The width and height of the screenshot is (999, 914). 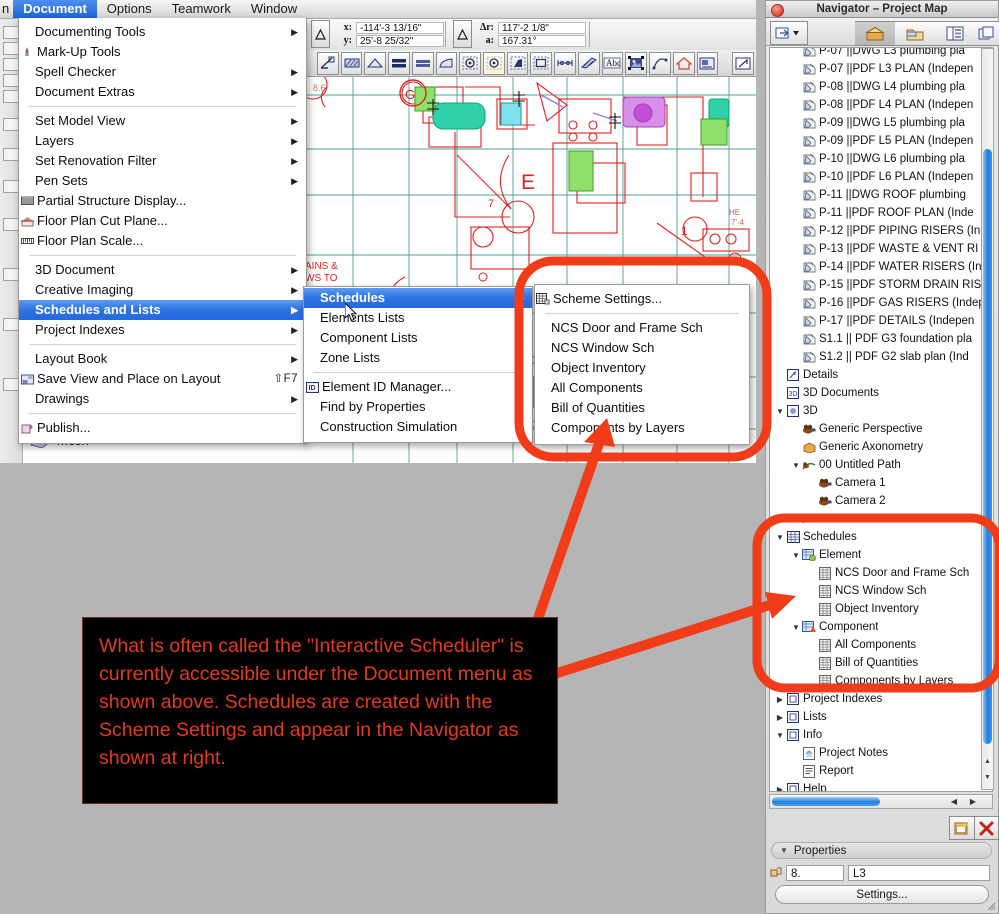 What do you see at coordinates (919, 873) in the screenshot?
I see `story-name-field: L3` at bounding box center [919, 873].